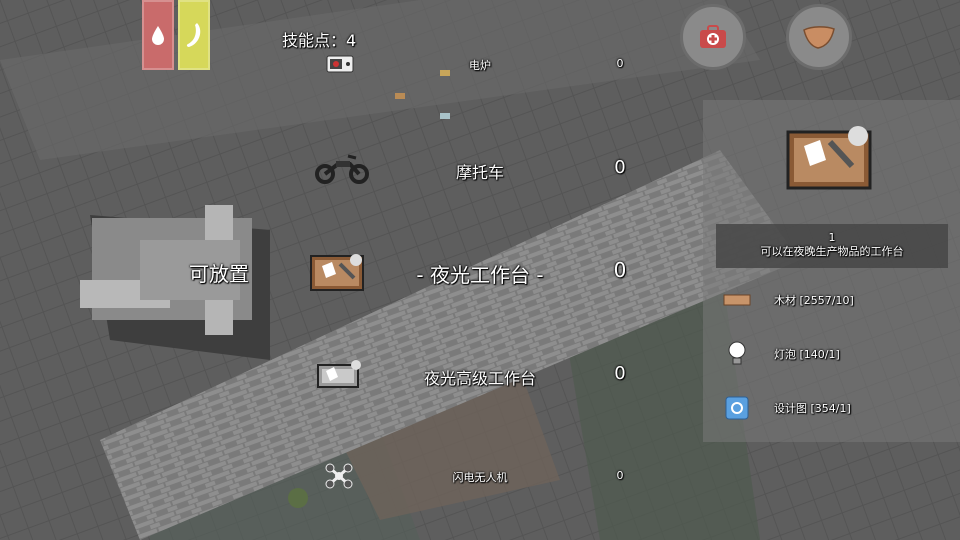  Describe the element at coordinates (337, 272) in the screenshot. I see `glow-workbench-icon` at that location.